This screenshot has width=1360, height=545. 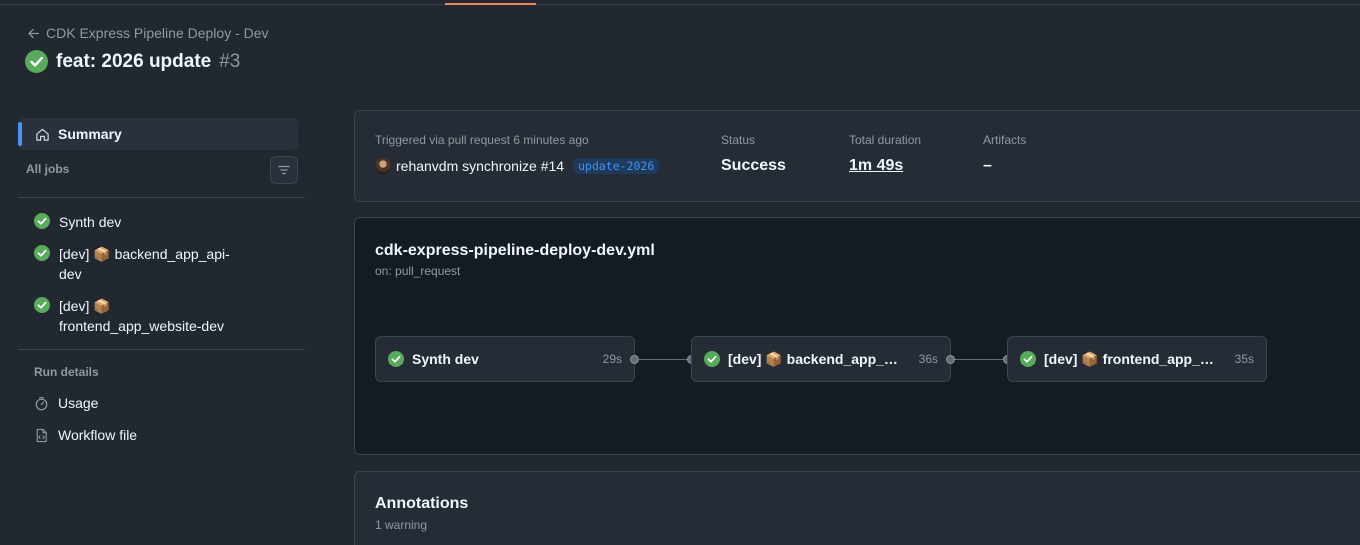 I want to click on sidebar-job-backend: [dev] 📦 backend_app_api- dev, so click(x=132, y=264).